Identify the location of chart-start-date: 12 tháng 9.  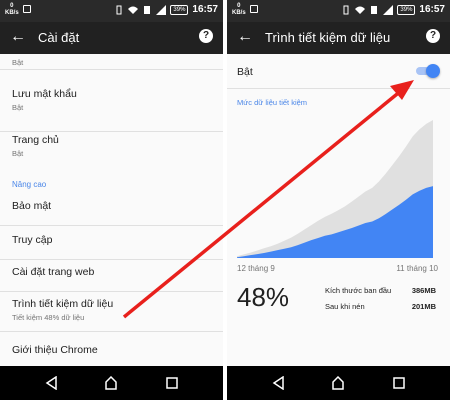
(256, 268).